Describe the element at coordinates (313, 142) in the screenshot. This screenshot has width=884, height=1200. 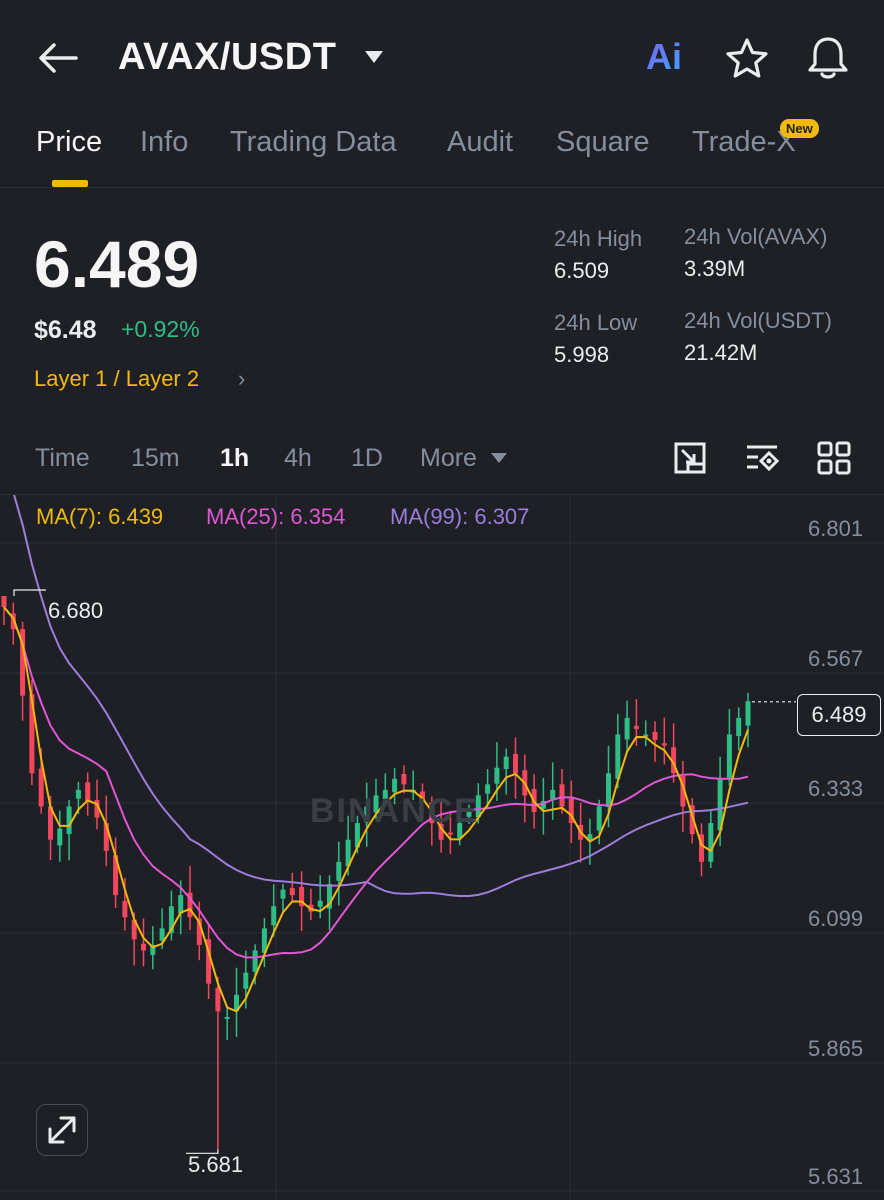
I see `tab-trading-data: Trading Data` at that location.